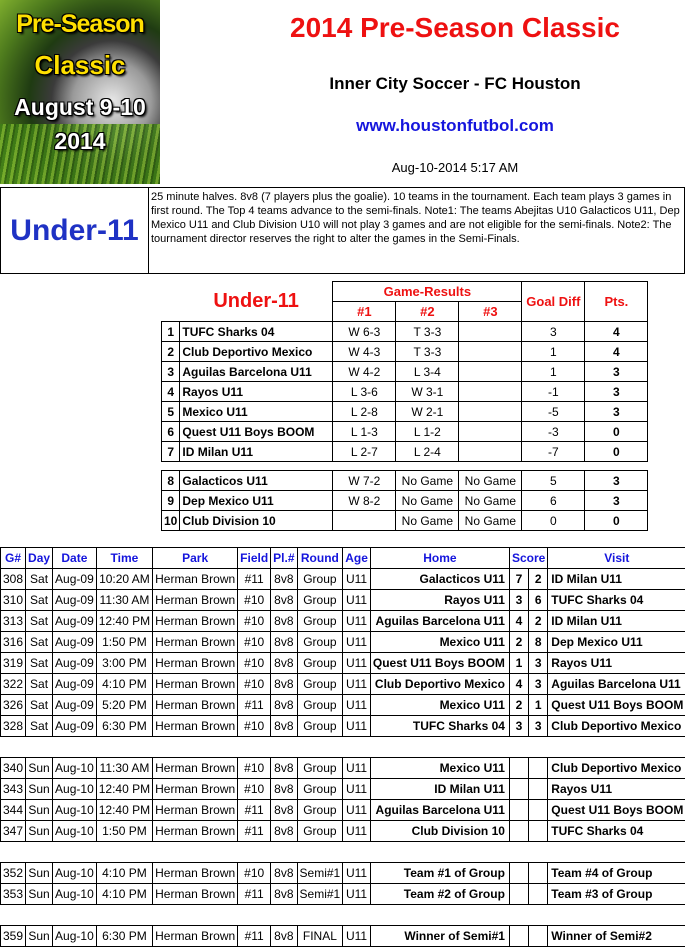 This screenshot has height=947, width=685. What do you see at coordinates (405, 372) in the screenshot?
I see `standings-row: 3Aguilas Barcelona U11W 4-2L 3-413` at bounding box center [405, 372].